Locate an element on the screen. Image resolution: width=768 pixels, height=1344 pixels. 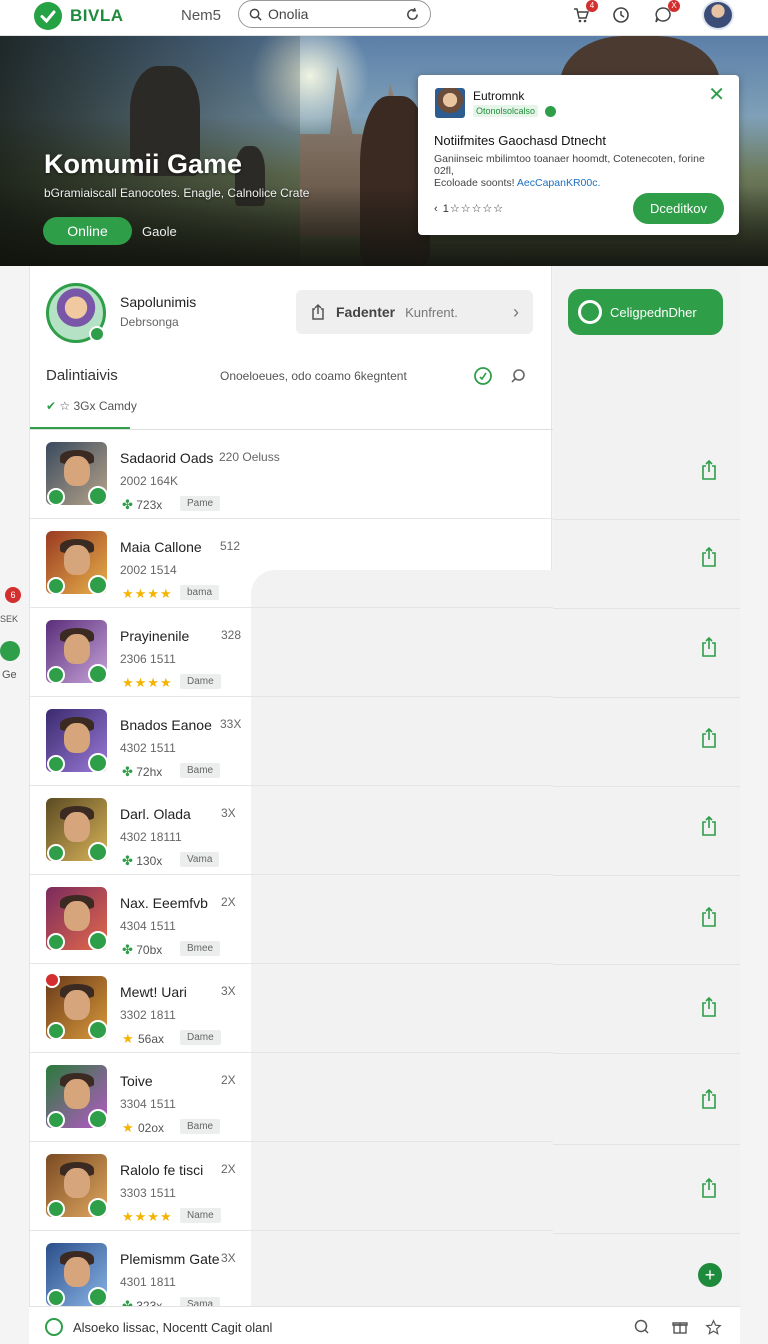
top-bar: BIVLA Nem5 4 X is located at coordinates (384, 18).